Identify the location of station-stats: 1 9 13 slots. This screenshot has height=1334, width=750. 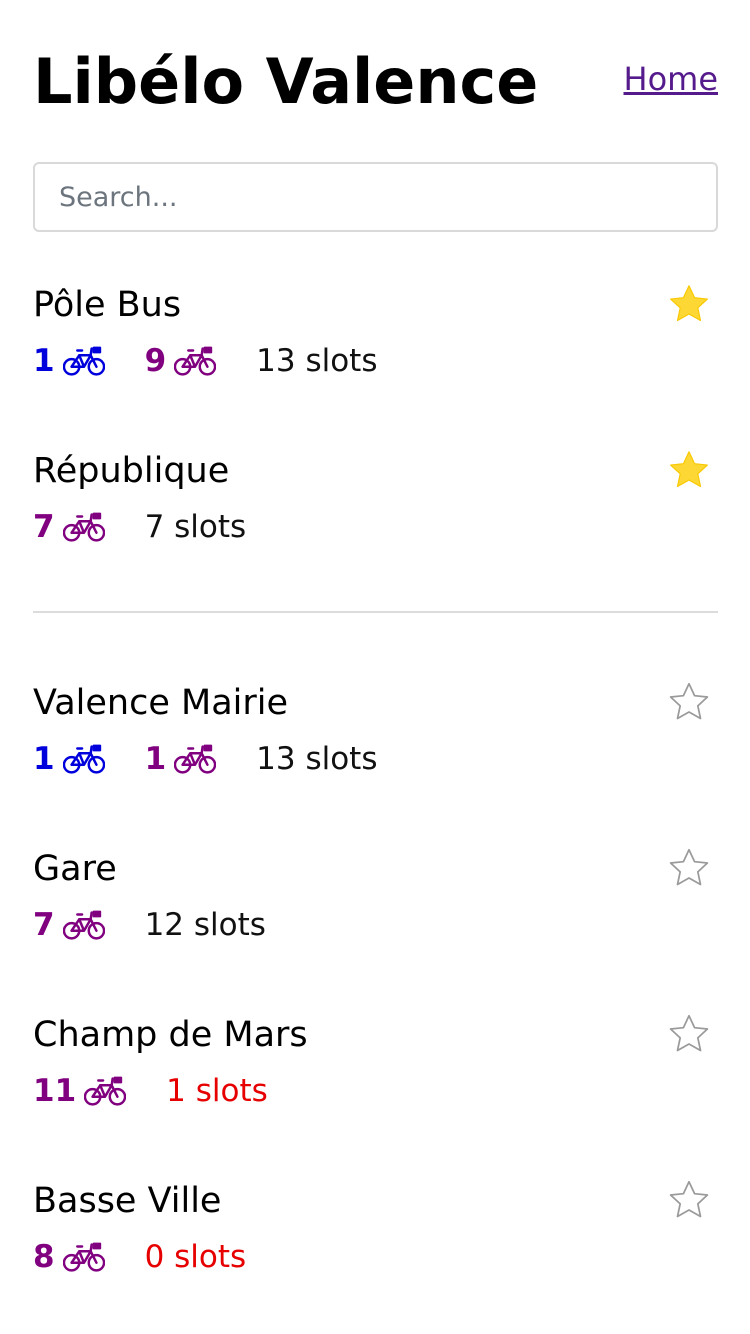
(205, 361).